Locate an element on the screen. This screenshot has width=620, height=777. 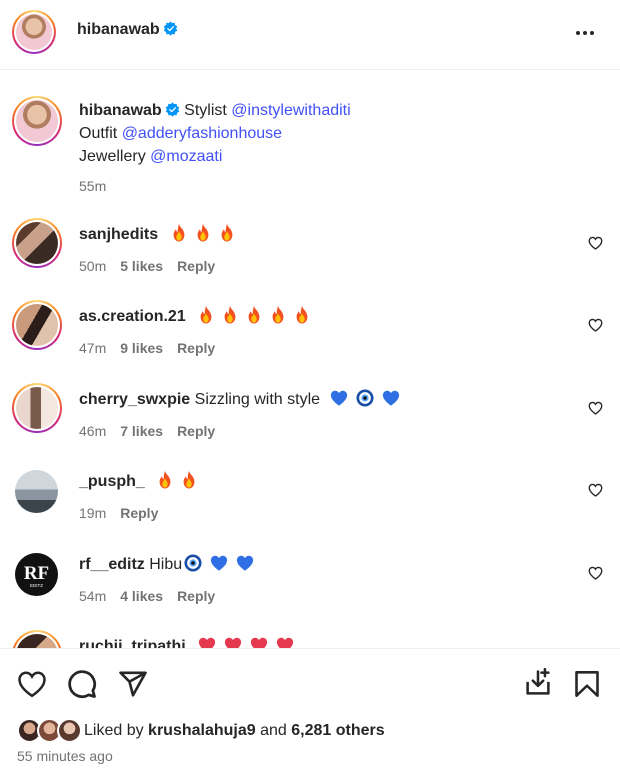
caption-text: Jewellery is located at coordinates (112, 156).